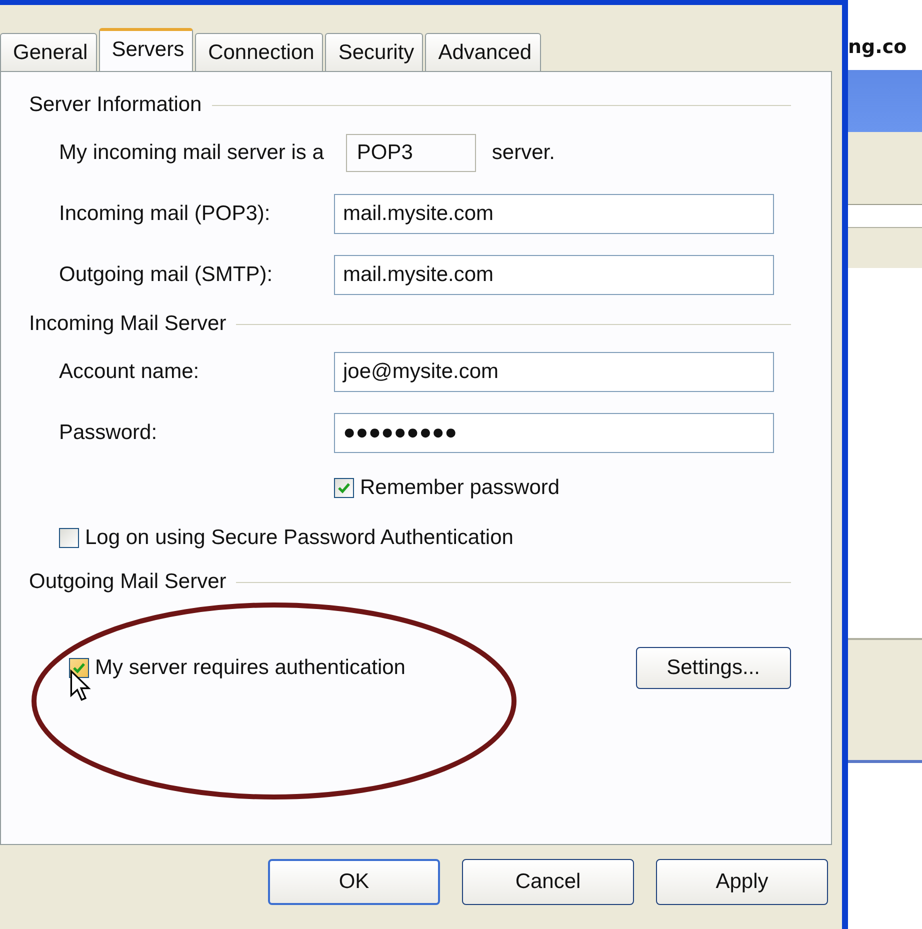 This screenshot has width=922, height=929. Describe the element at coordinates (259, 52) in the screenshot. I see `tab: Connection` at that location.